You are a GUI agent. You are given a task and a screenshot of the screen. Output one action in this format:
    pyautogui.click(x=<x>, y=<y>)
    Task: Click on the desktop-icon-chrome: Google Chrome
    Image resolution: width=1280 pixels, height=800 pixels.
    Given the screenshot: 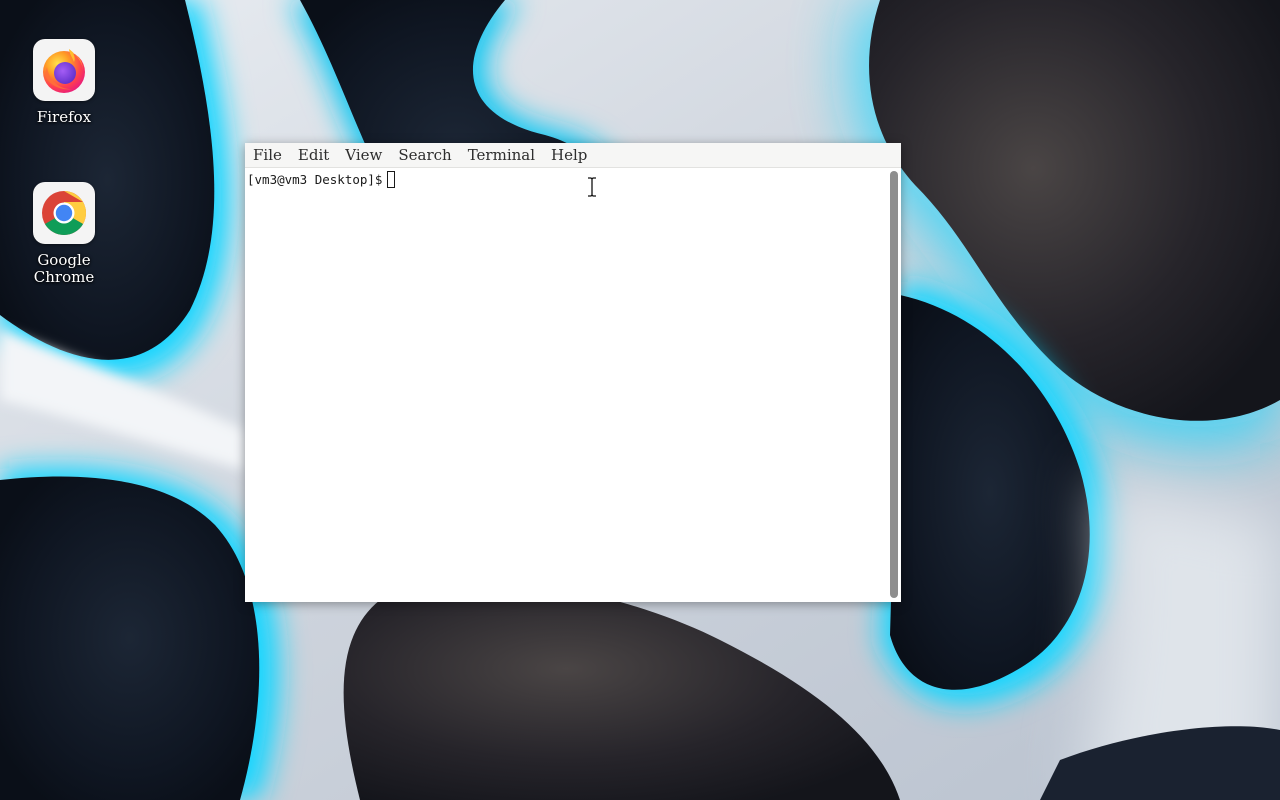 What is the action you would take?
    pyautogui.click(x=64, y=234)
    